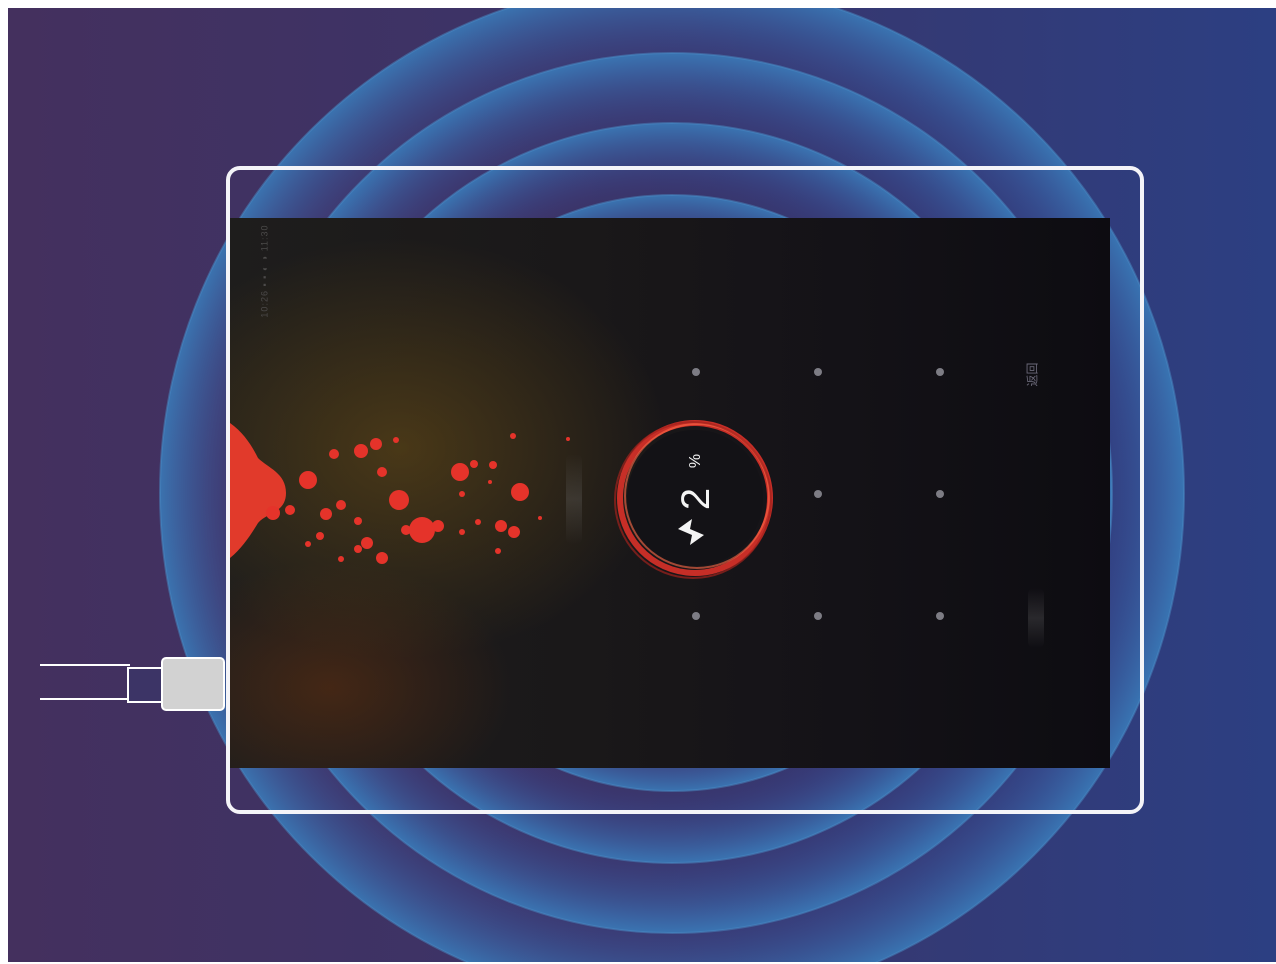 The height and width of the screenshot is (964, 1276). I want to click on battery-percent: 2, so click(696, 499).